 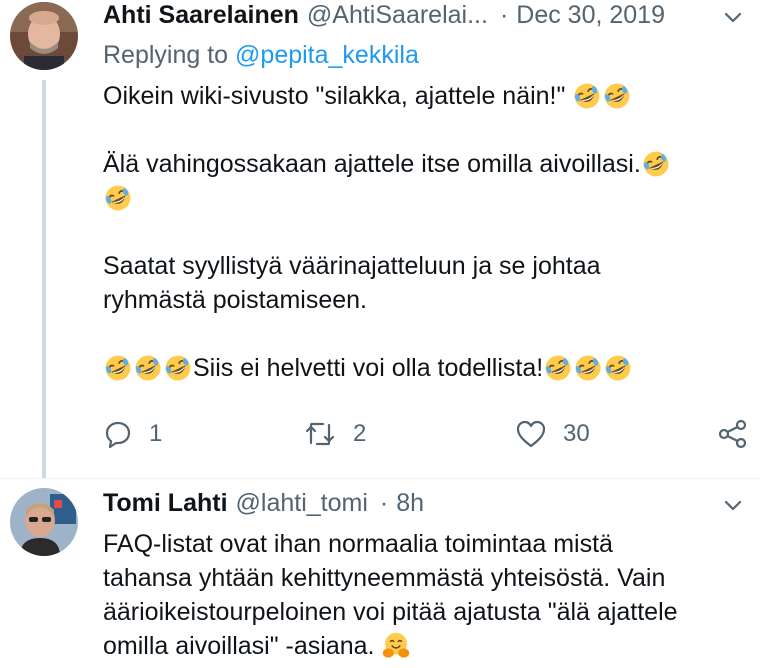 What do you see at coordinates (320, 434) in the screenshot?
I see `retweet-icon` at bounding box center [320, 434].